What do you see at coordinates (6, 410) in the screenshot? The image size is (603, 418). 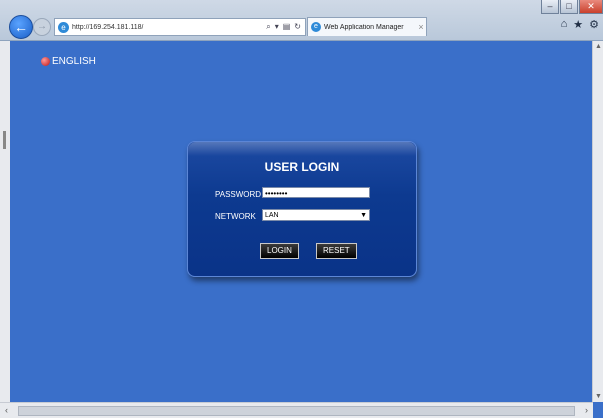 I see `scroll-left-icon: ‹` at bounding box center [6, 410].